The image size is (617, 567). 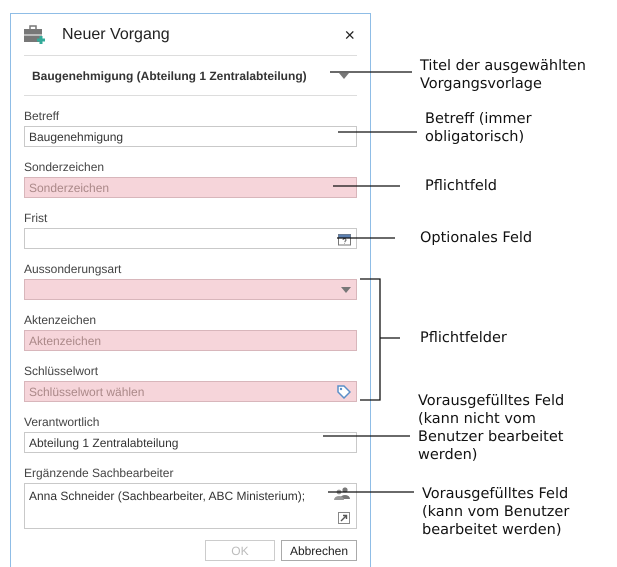 I want to click on annotation-text: Betreff (immer obligatorisch), so click(x=478, y=128).